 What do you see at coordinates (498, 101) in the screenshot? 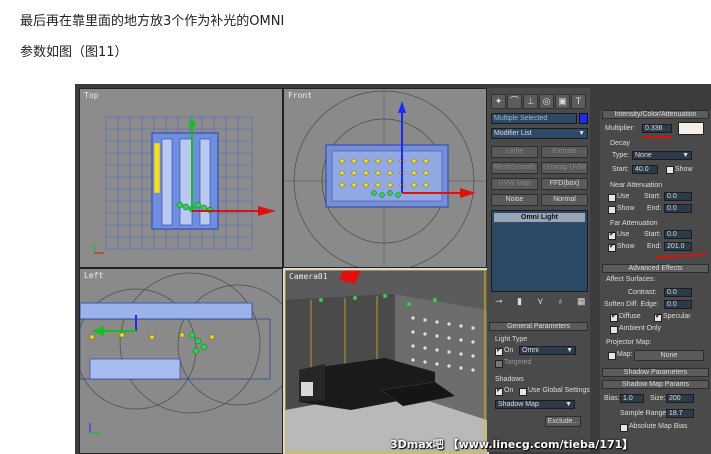
I see `create-icon: ✦` at bounding box center [498, 101].